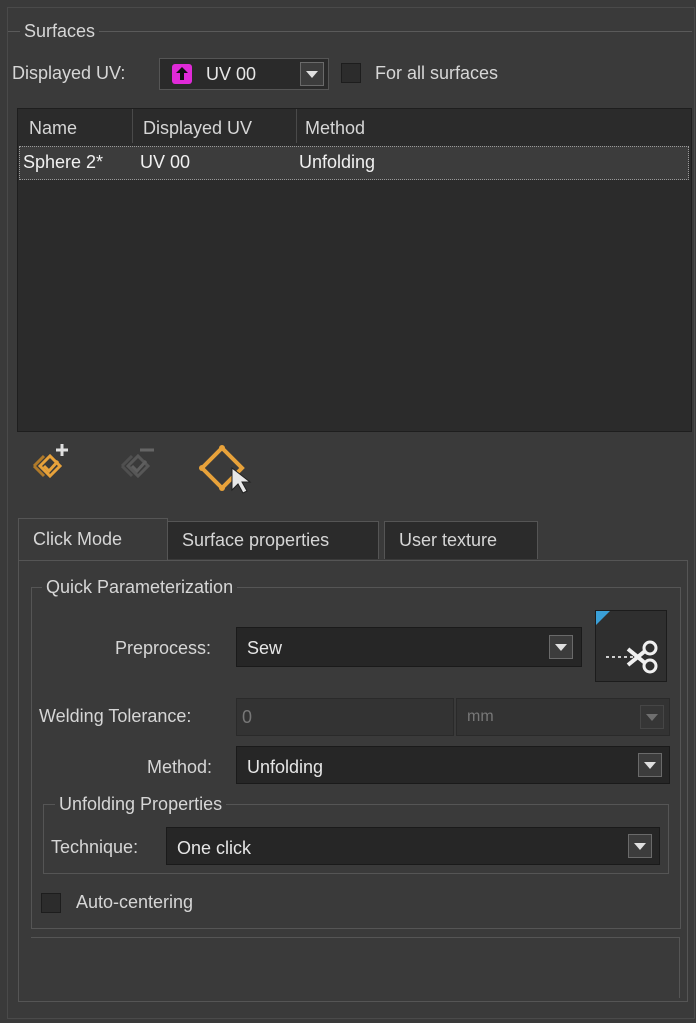 This screenshot has height=1023, width=696. What do you see at coordinates (215, 126) in the screenshot?
I see `column-header-displayed-uv: Displayed UV` at bounding box center [215, 126].